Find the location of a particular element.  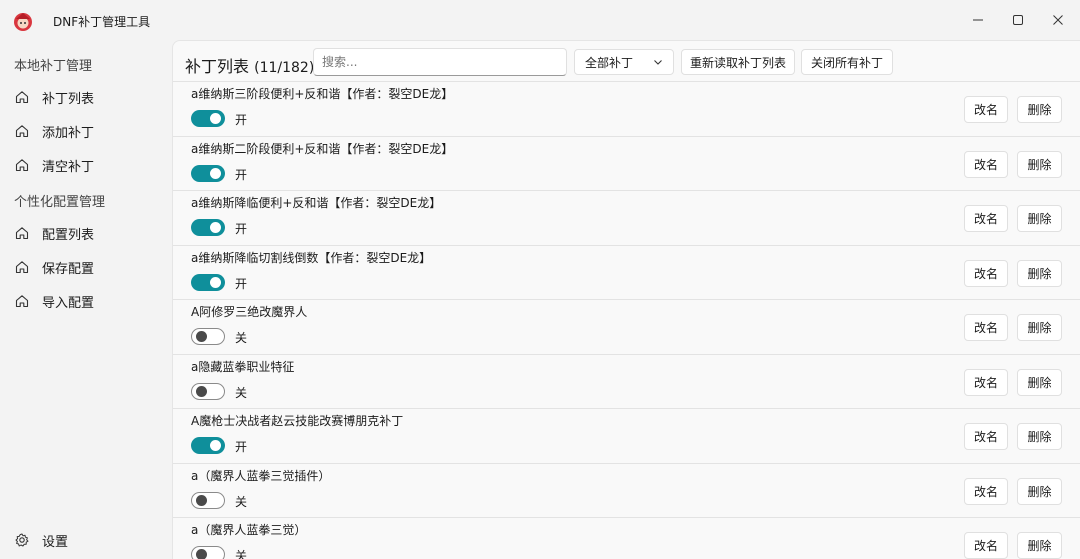

patch-name: a隐藏蓝拳职业特征 is located at coordinates (243, 366).